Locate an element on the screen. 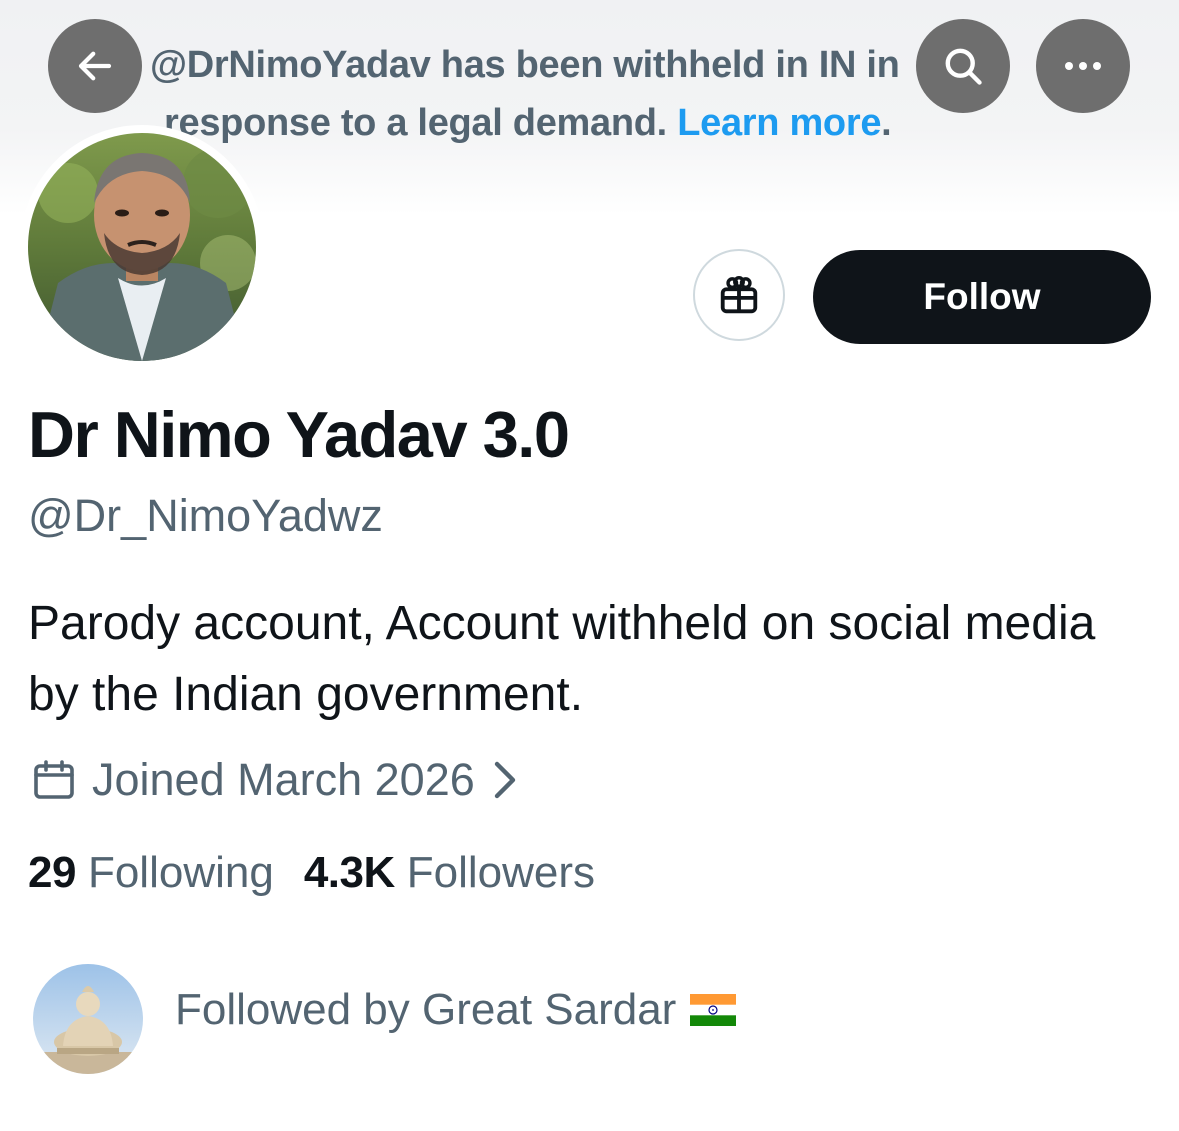  chevron-right-icon is located at coordinates (506, 780).